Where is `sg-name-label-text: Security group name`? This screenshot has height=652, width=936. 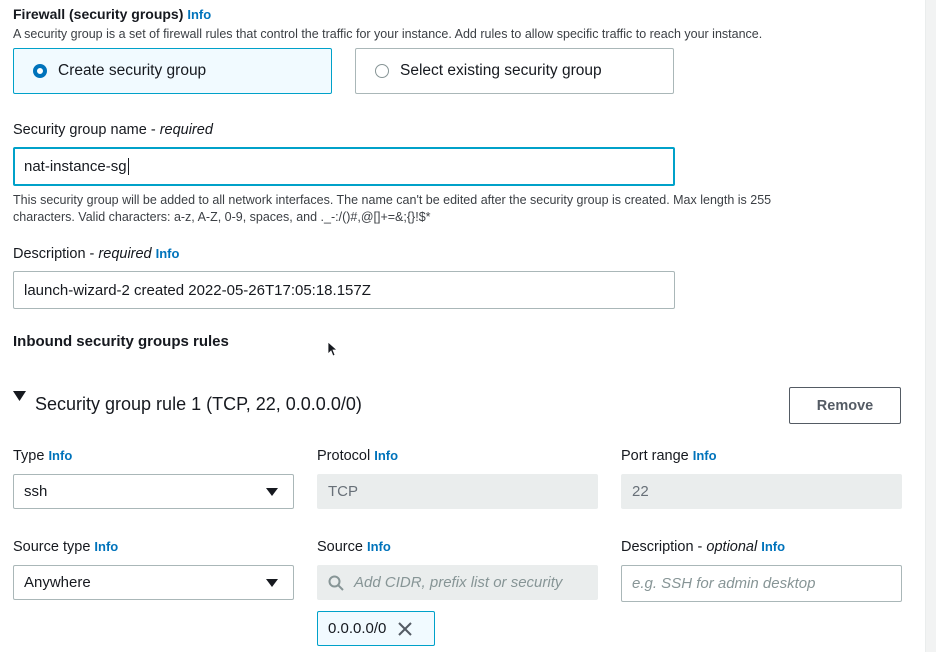 sg-name-label-text: Security group name is located at coordinates (80, 130).